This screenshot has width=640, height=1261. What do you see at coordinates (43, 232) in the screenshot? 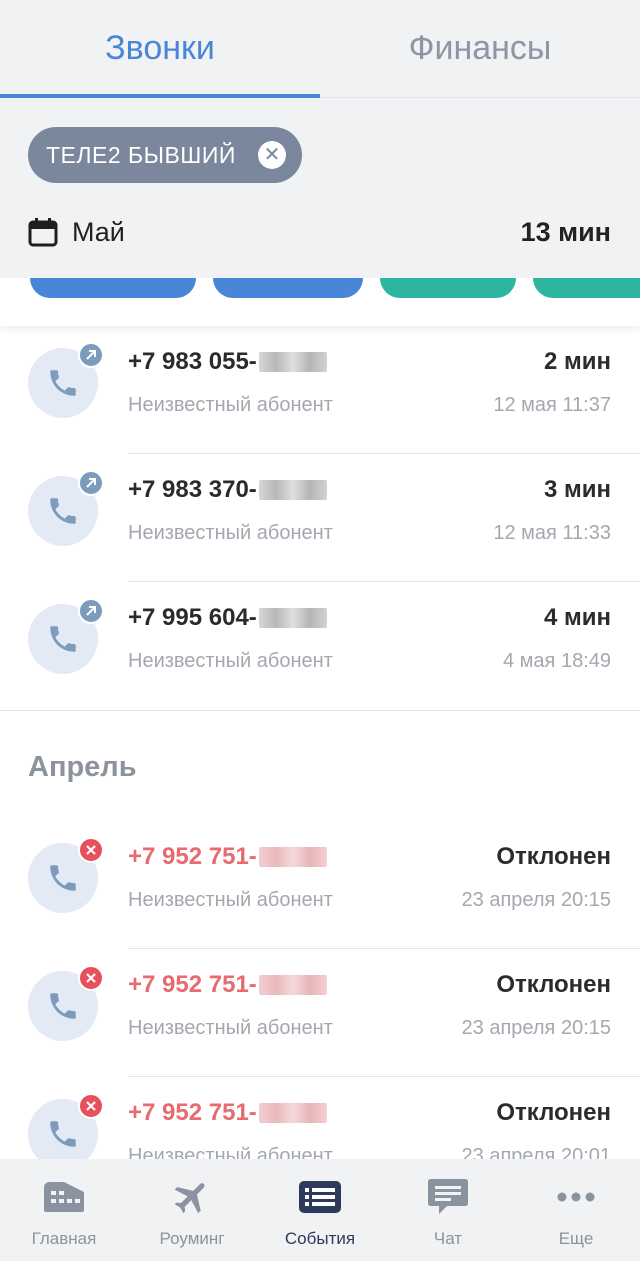
I see `calendar-icon` at bounding box center [43, 232].